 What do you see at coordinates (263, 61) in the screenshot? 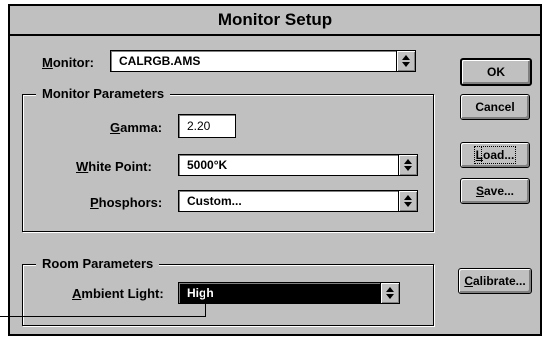
I see `monitor-dropdown: CALRGB.AMS` at bounding box center [263, 61].